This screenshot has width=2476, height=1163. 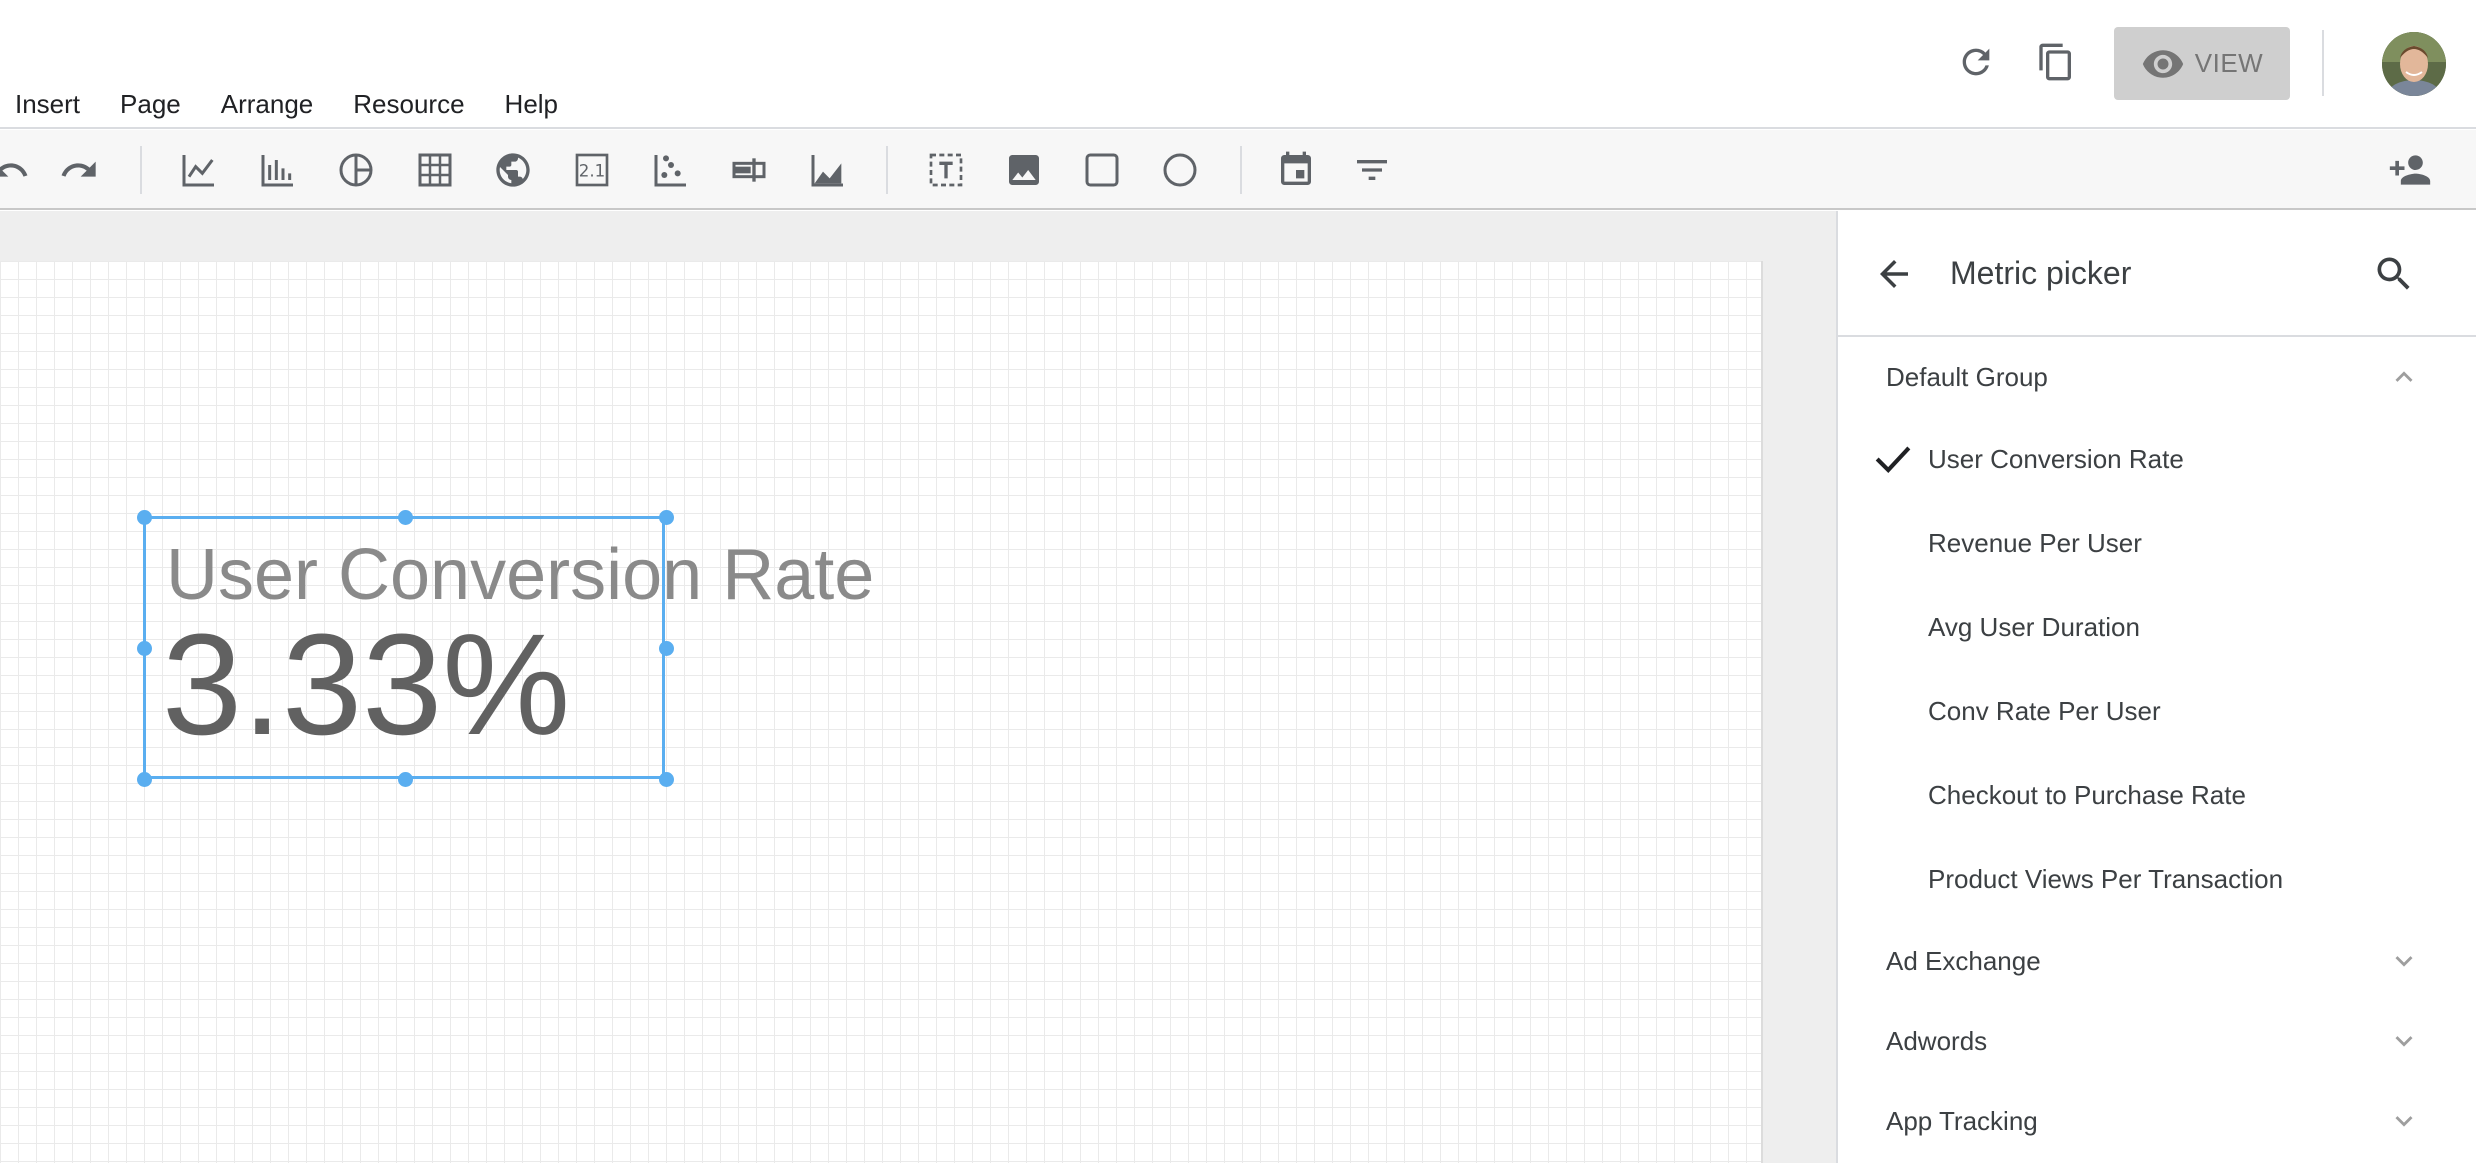 I want to click on metric-label: Checkout to Purchase Rate, so click(x=2087, y=795).